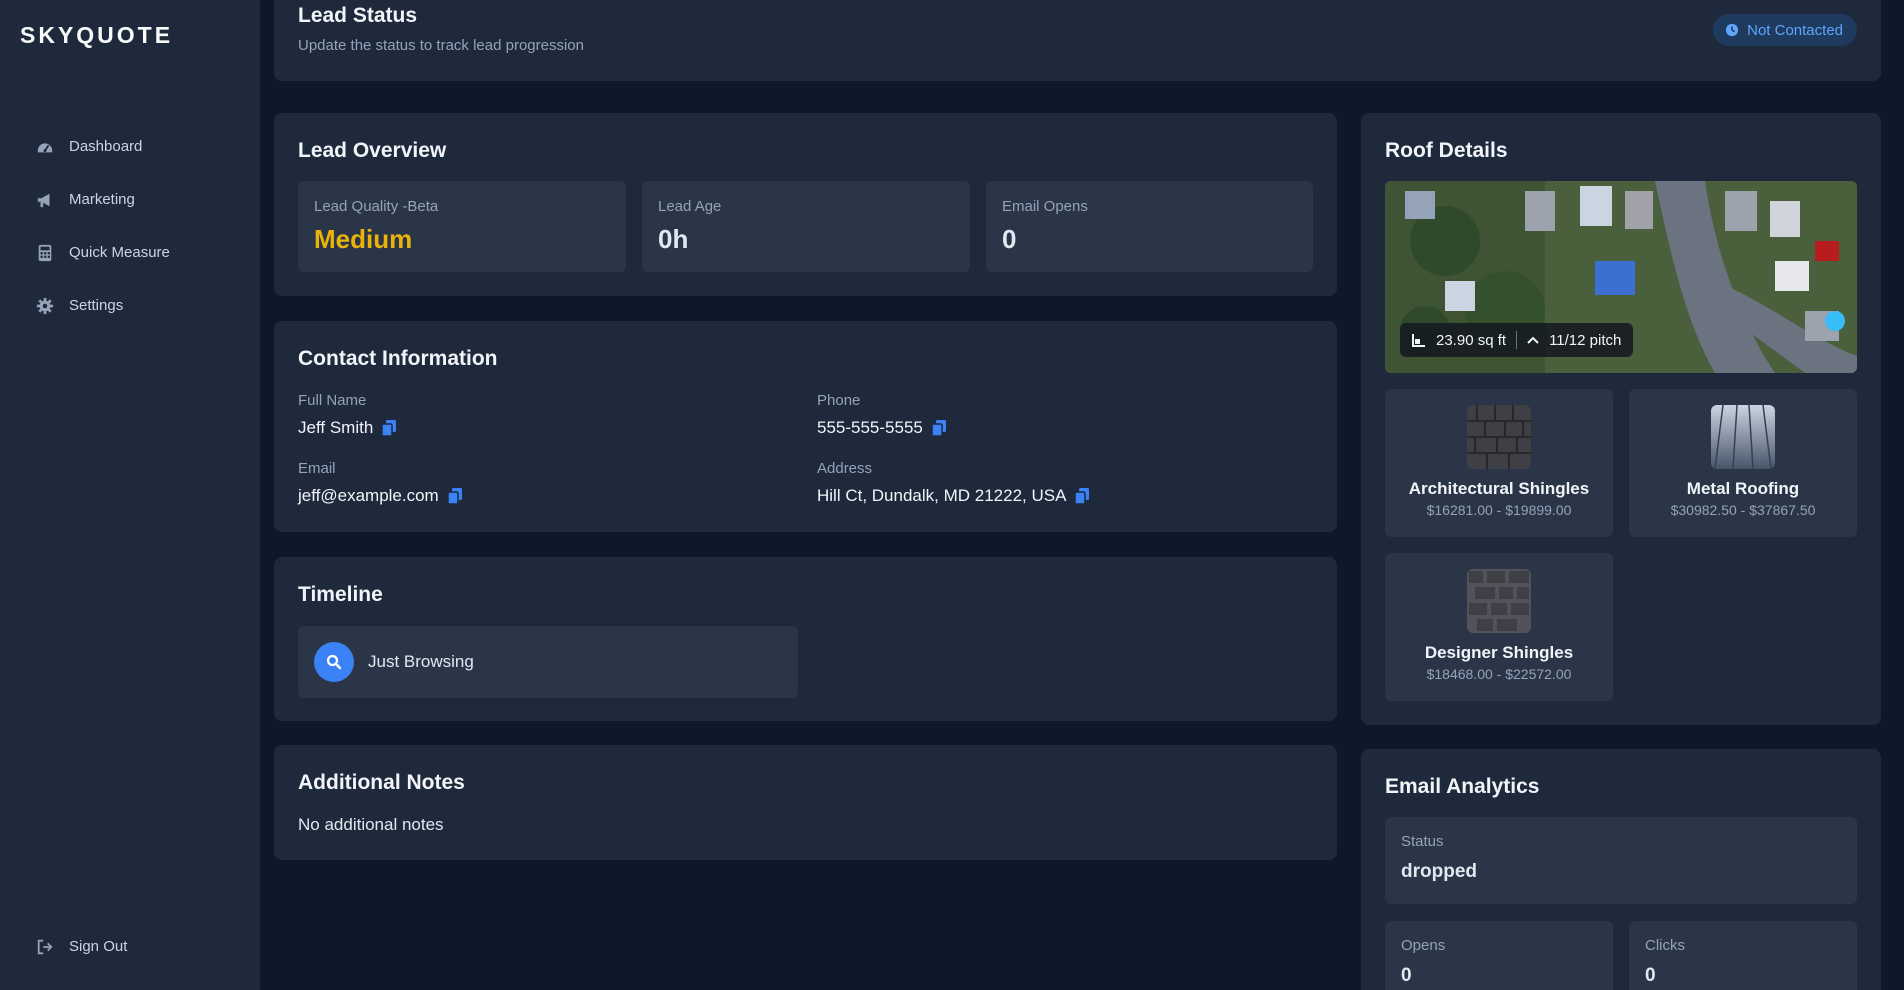 The width and height of the screenshot is (1904, 990). What do you see at coordinates (1499, 955) in the screenshot?
I see `email-opens-analytics-stat: Opens 0` at bounding box center [1499, 955].